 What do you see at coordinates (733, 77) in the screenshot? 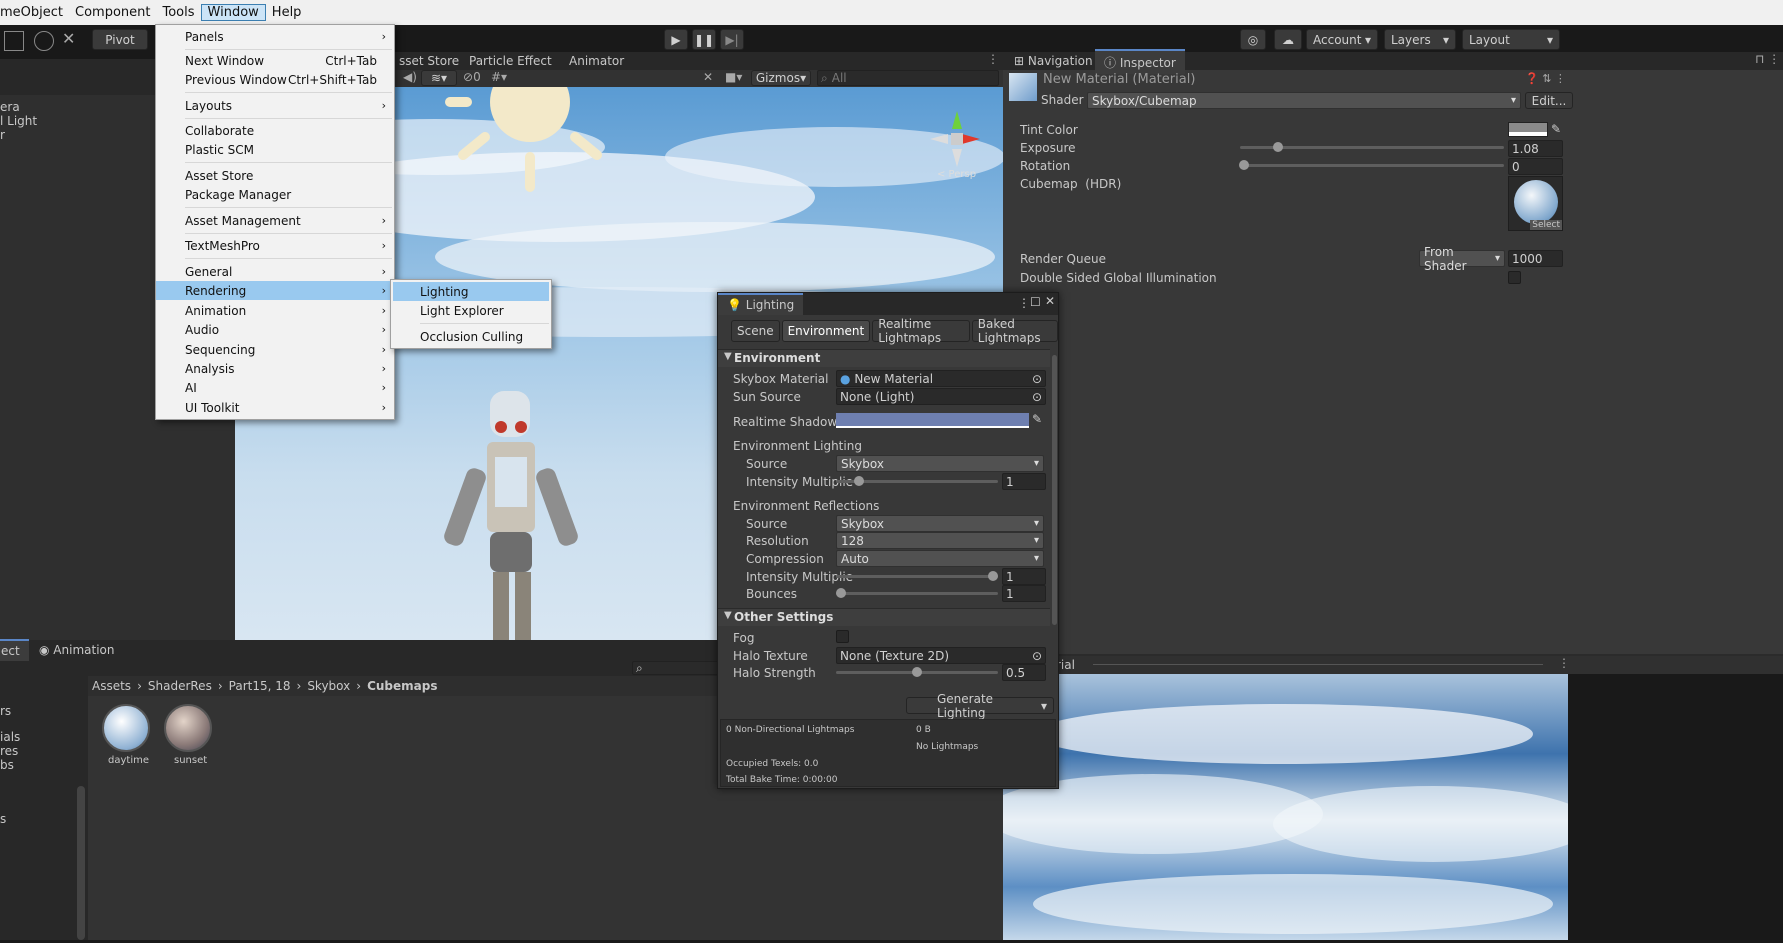
I see `camera-icon: ■▾` at bounding box center [733, 77].